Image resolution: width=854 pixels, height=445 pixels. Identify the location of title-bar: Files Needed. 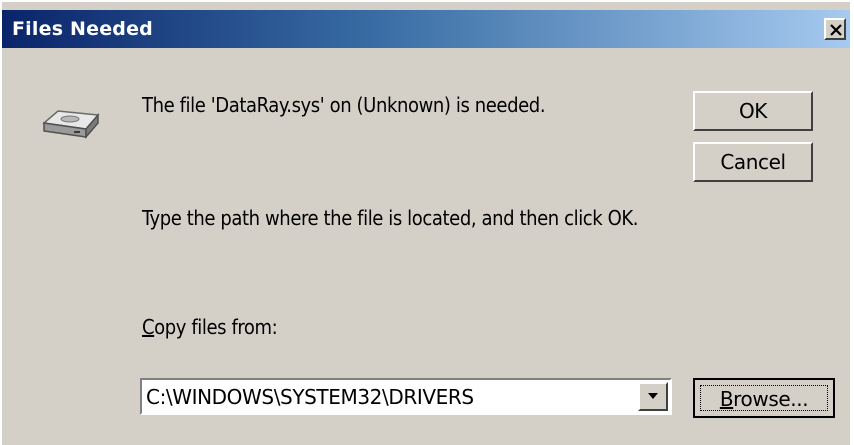
(426, 29).